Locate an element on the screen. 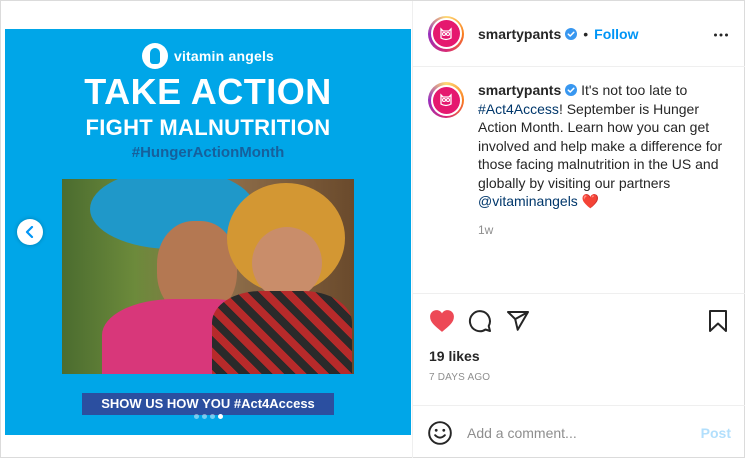 The height and width of the screenshot is (458, 745). follow-button: Follow is located at coordinates (616, 34).